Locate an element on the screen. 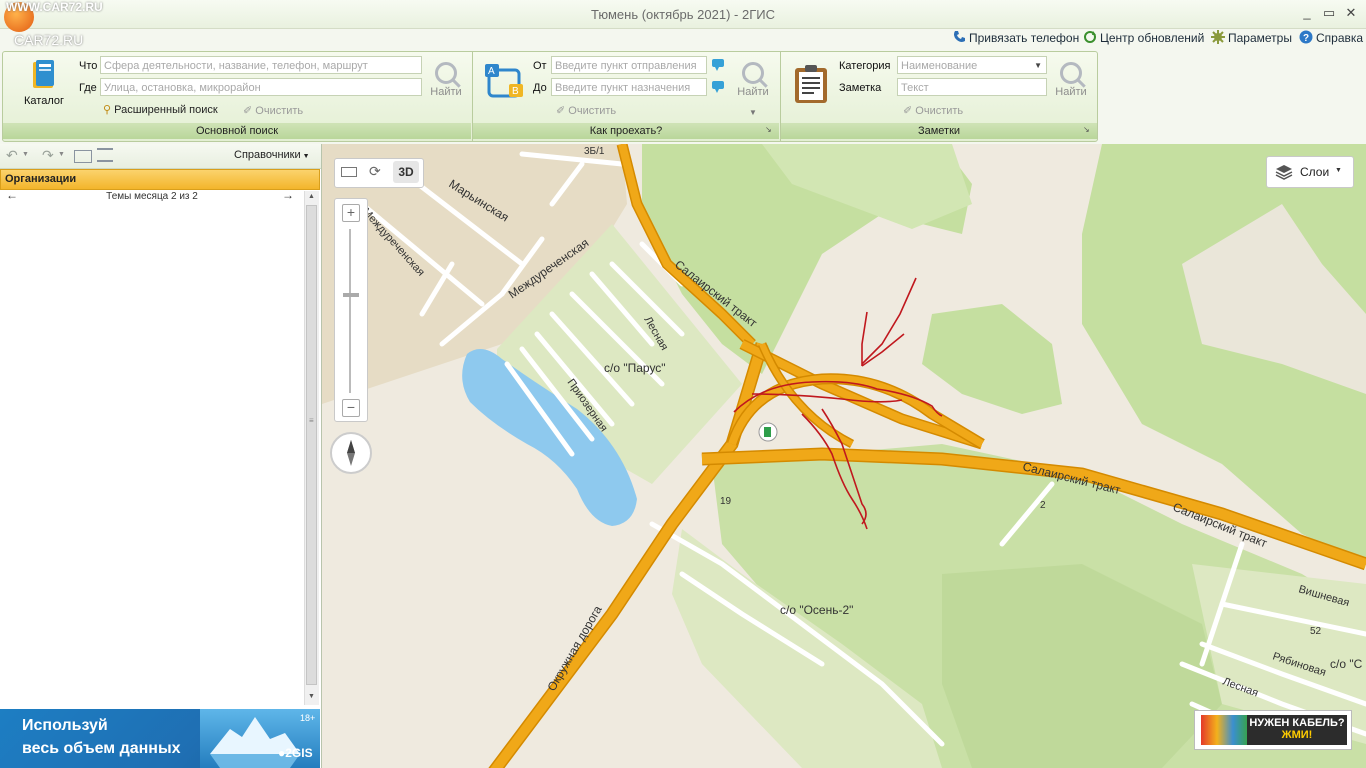 Image resolution: width=1366 pixels, height=768 pixels. notes-clipboard-icon is located at coordinates (811, 84).